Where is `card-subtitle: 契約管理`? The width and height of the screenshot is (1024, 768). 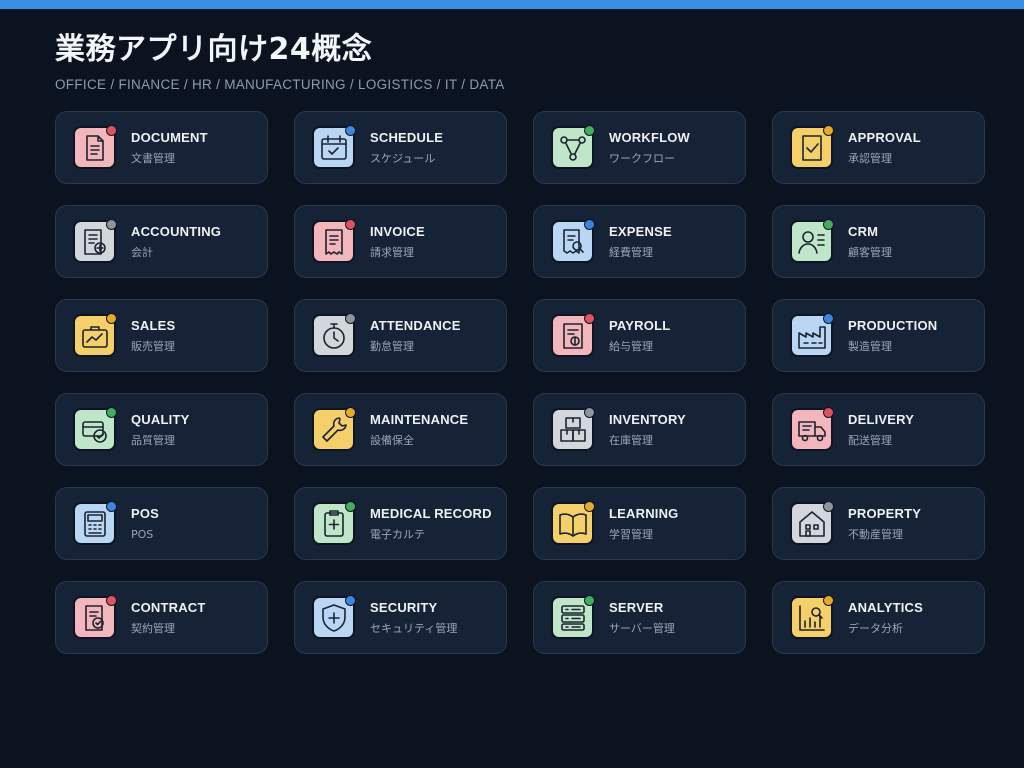
card-subtitle: 契約管理 is located at coordinates (153, 628).